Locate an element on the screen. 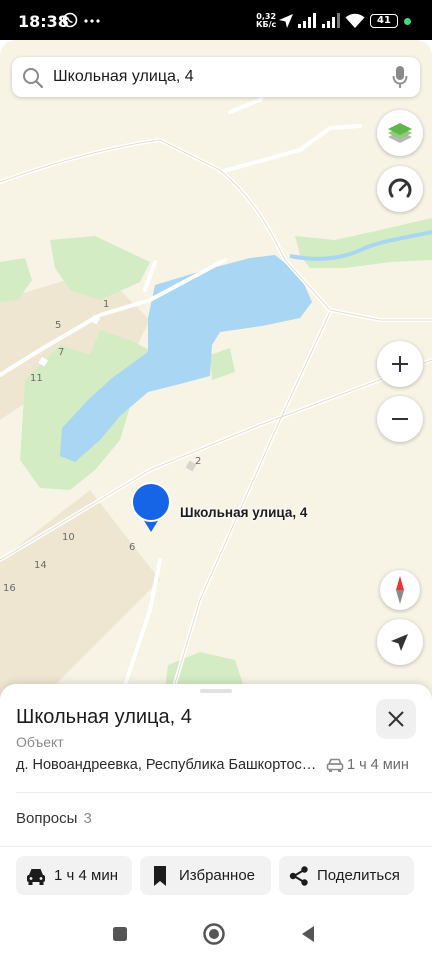 This screenshot has width=432, height=960. favorites-button: Избранное is located at coordinates (205, 875).